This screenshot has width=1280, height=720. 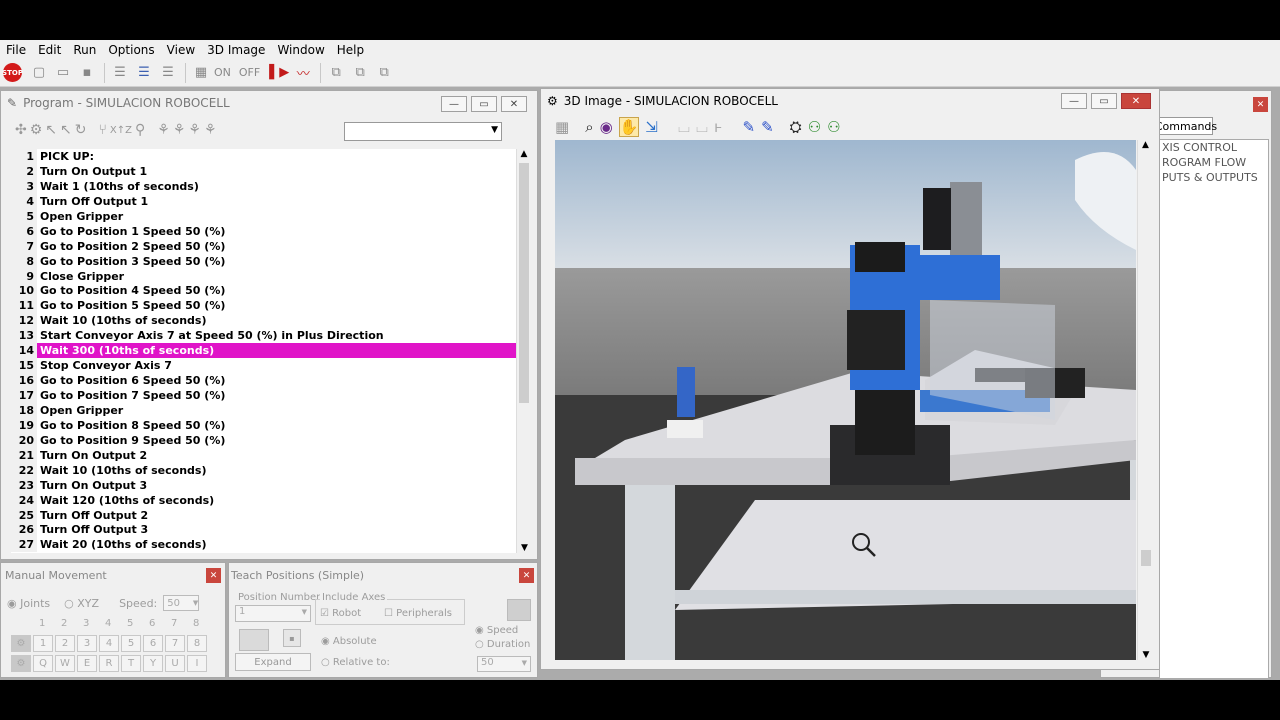 What do you see at coordinates (236, 50) in the screenshot?
I see `menu-3d-image: 3D Image` at bounding box center [236, 50].